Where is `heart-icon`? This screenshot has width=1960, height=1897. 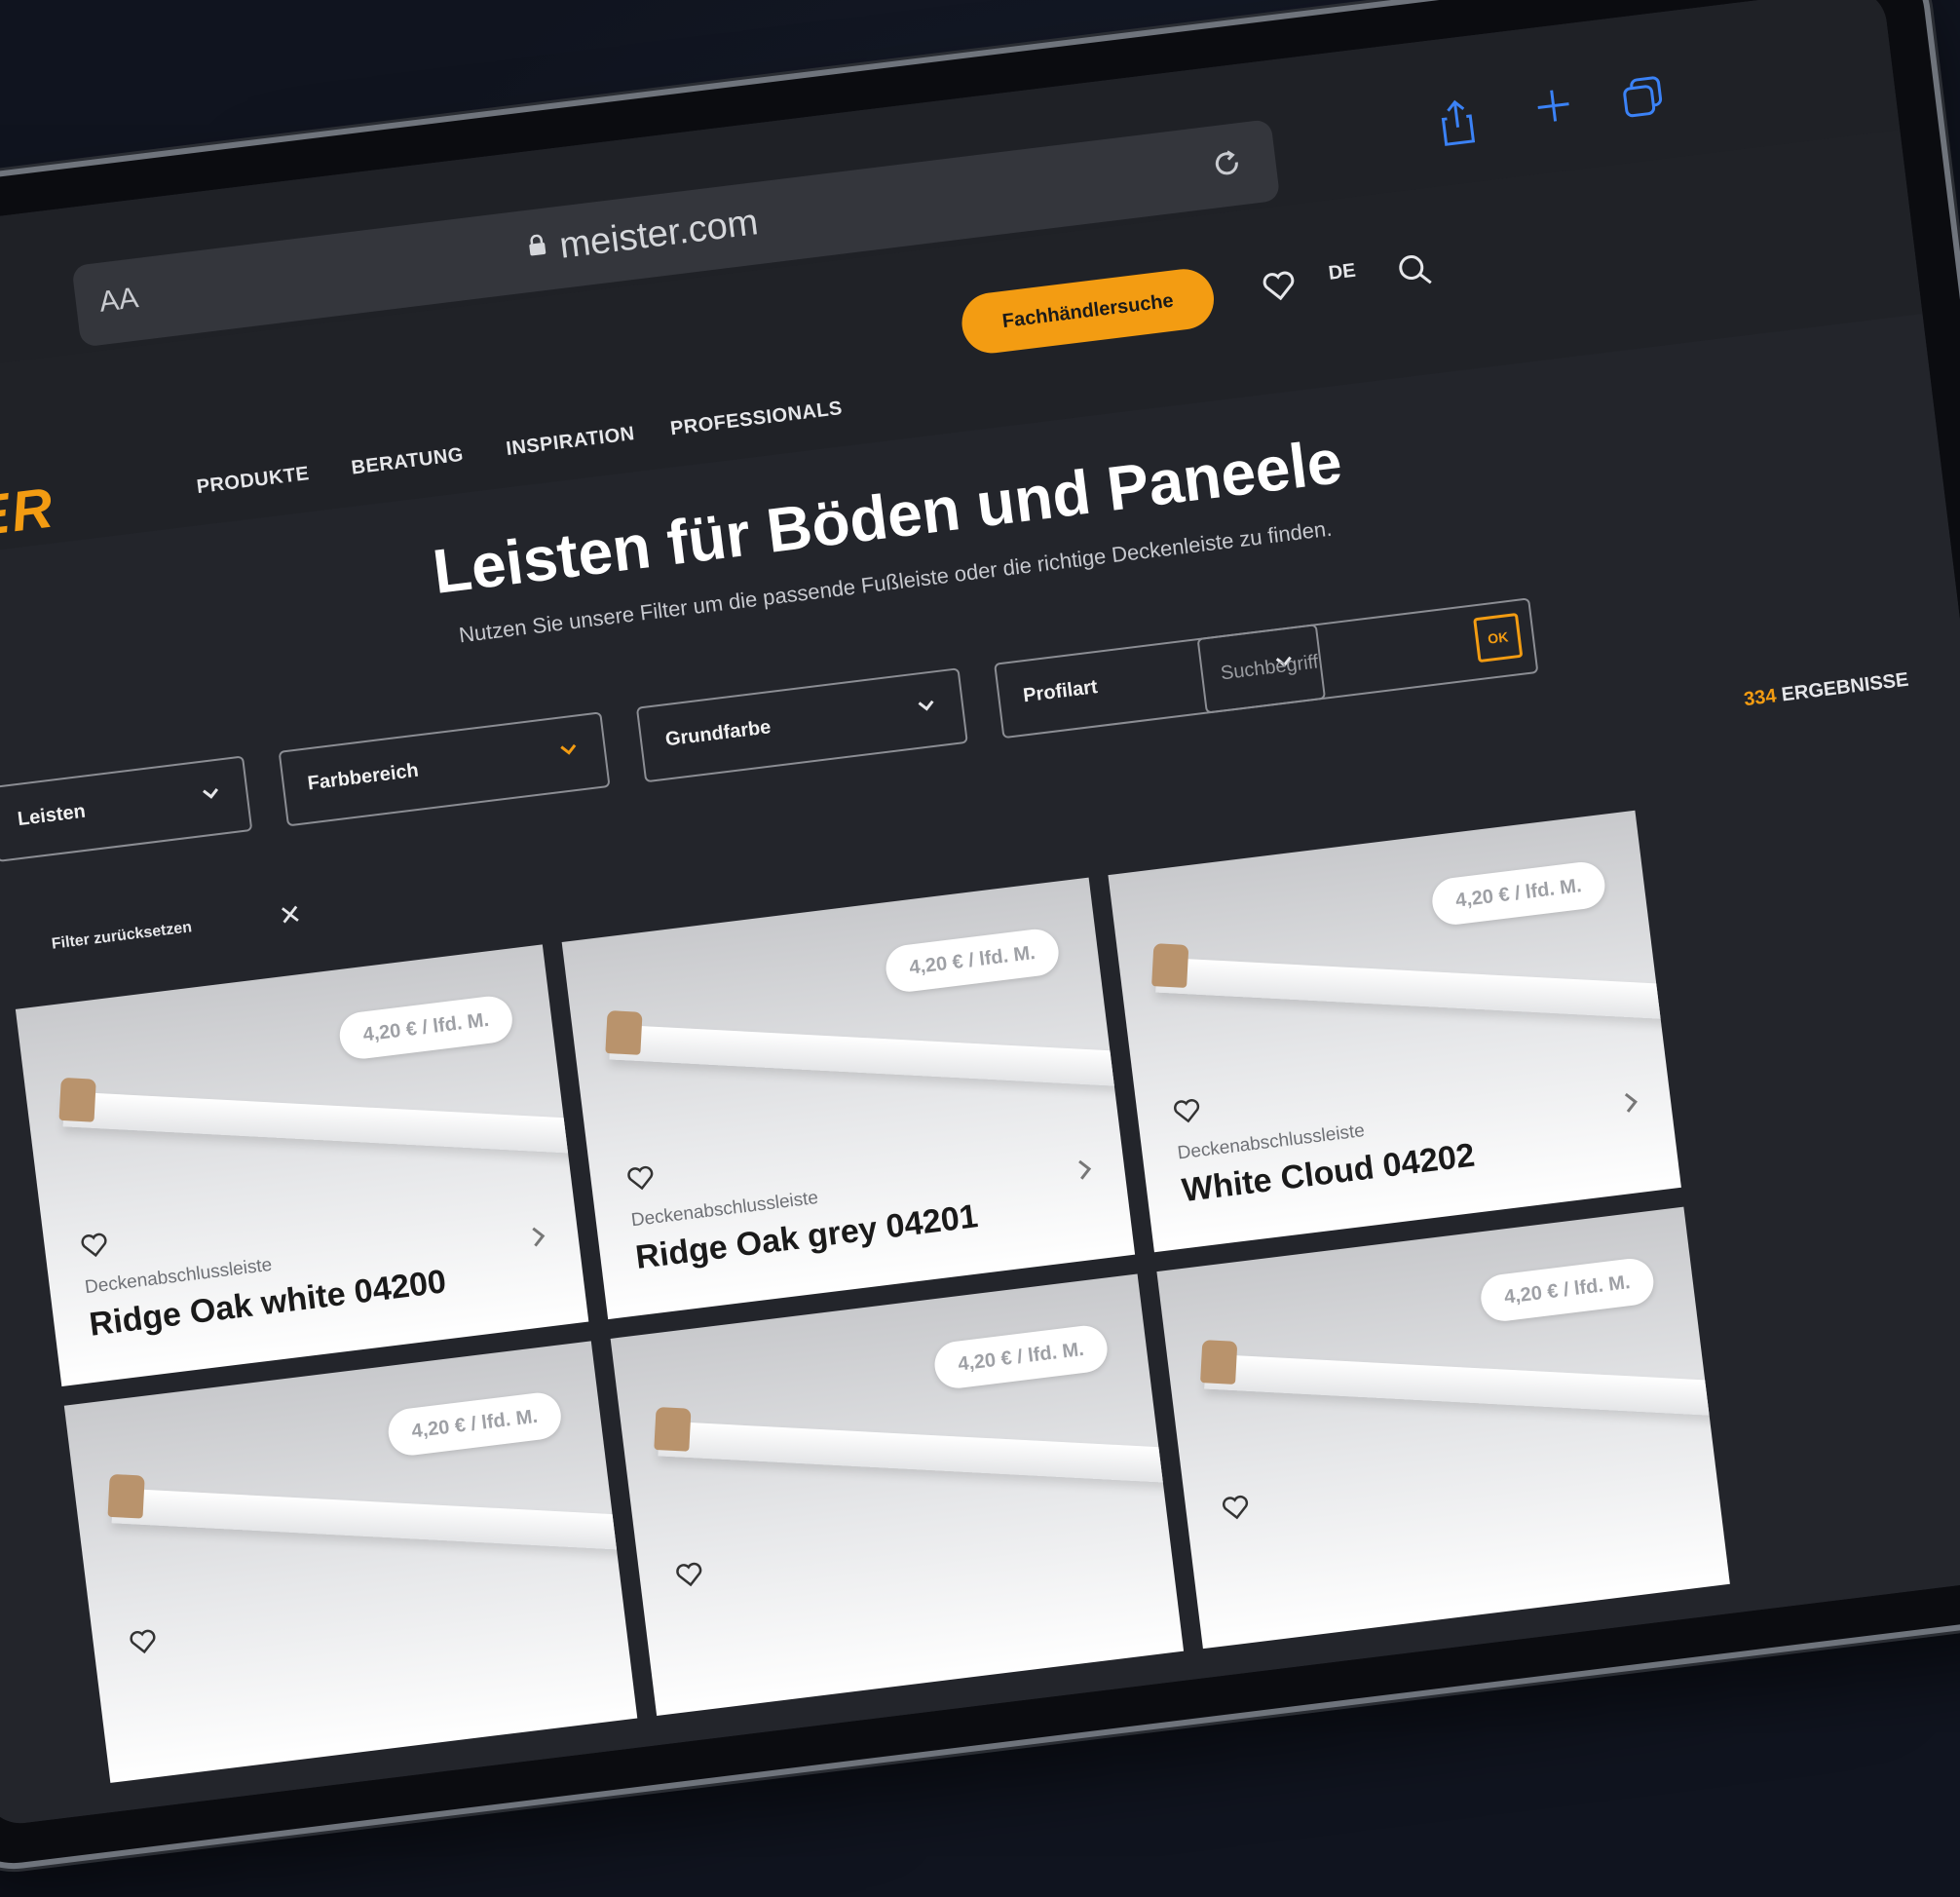
heart-icon is located at coordinates (1280, 285).